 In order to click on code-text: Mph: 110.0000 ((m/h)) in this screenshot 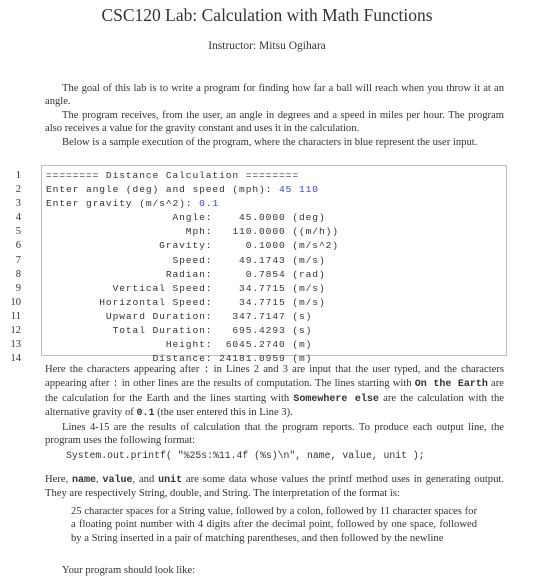, I will do `click(192, 232)`.